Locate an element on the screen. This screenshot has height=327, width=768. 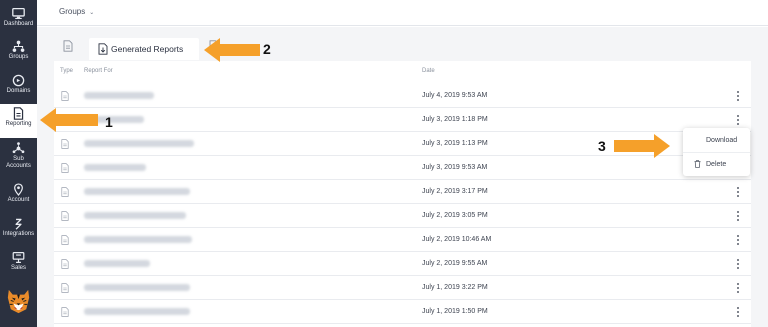
sidebar-item-label: Sub Accounts is located at coordinates (18, 162).